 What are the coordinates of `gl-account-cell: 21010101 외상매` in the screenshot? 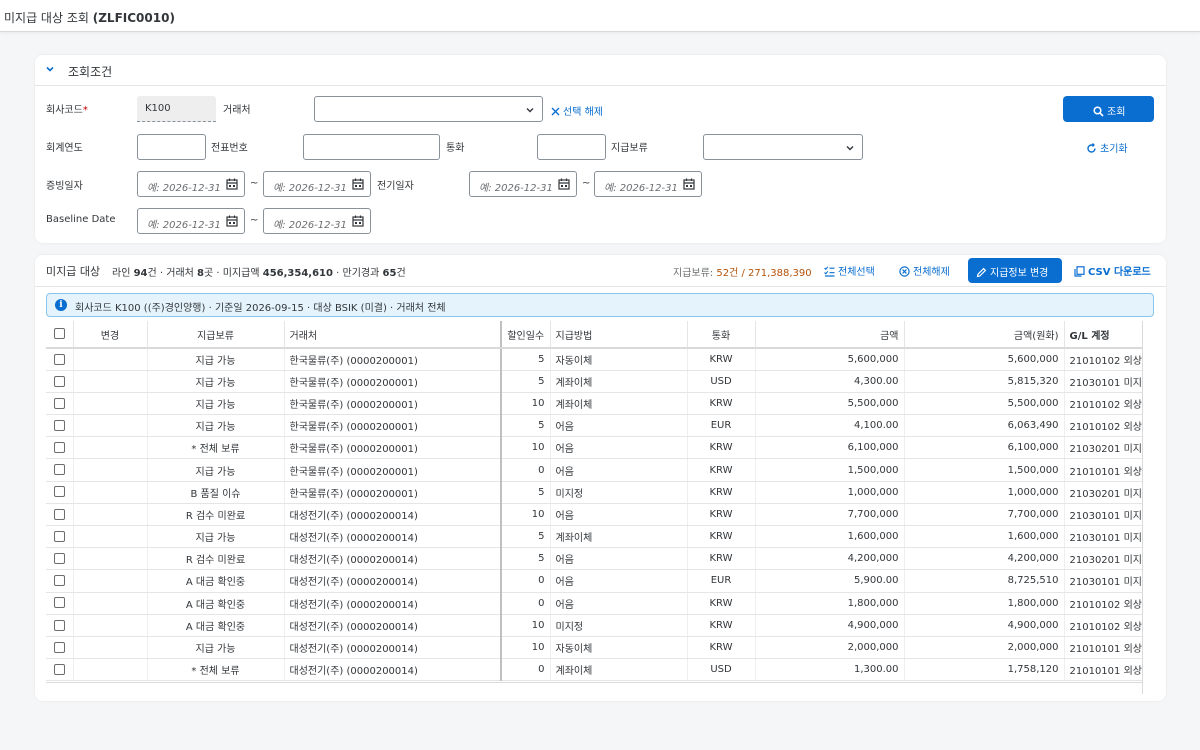 It's located at (1103, 470).